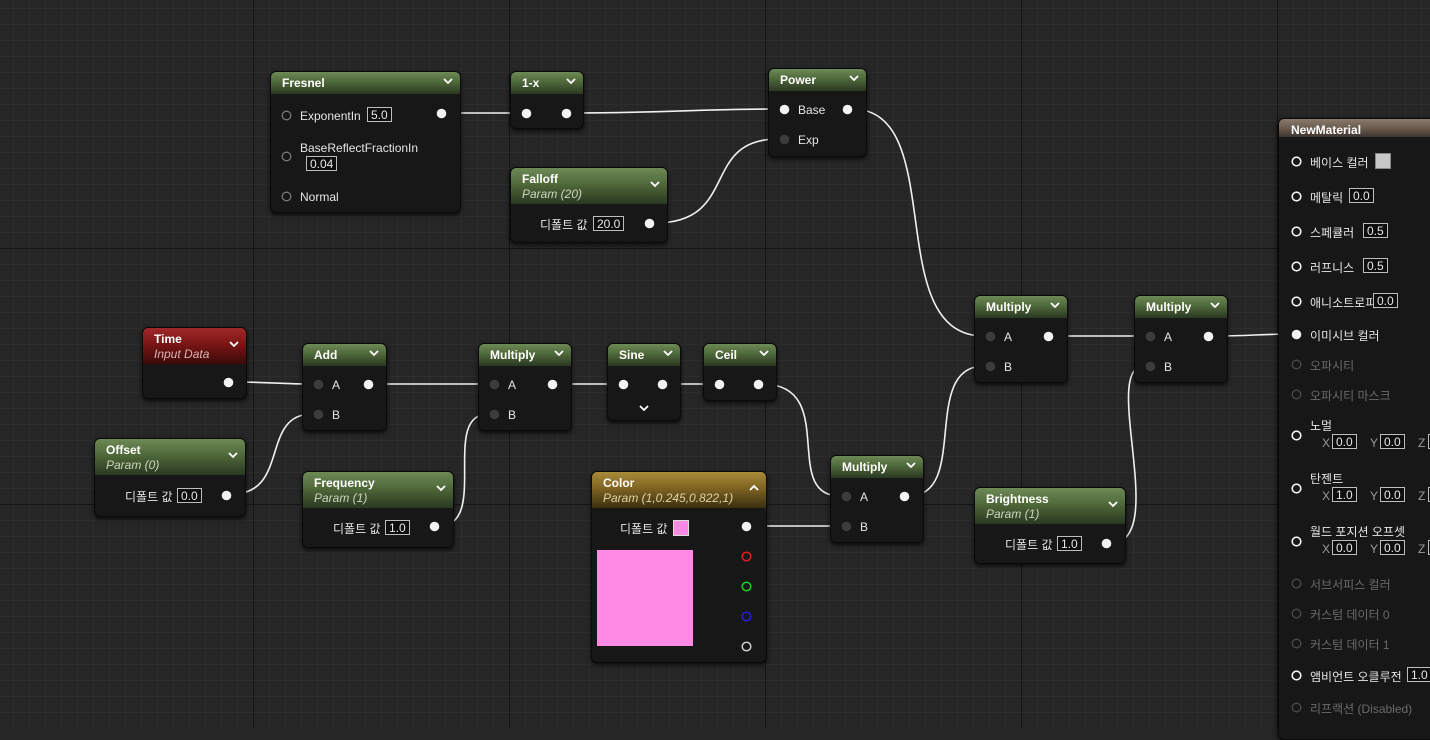  I want to click on ceil-node: Ceil, so click(740, 372).